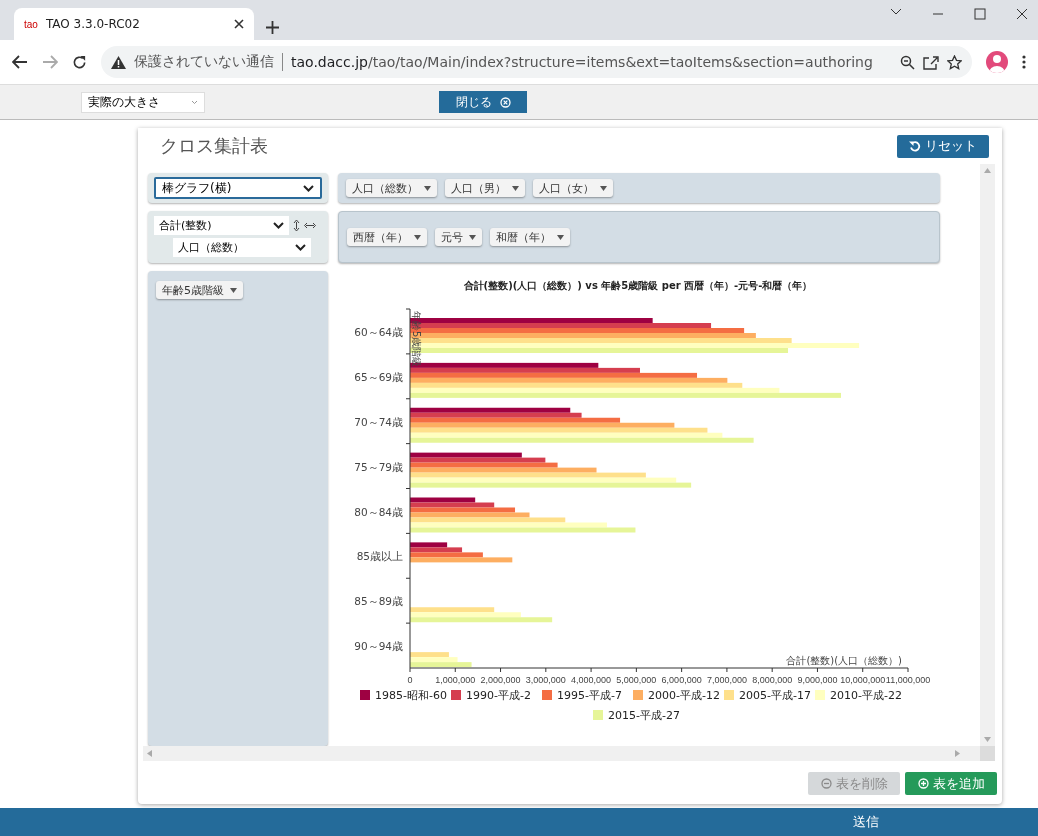 Image resolution: width=1038 pixels, height=836 pixels. Describe the element at coordinates (411, 695) in the screenshot. I see `legend-label: 1985-昭和-60` at that location.